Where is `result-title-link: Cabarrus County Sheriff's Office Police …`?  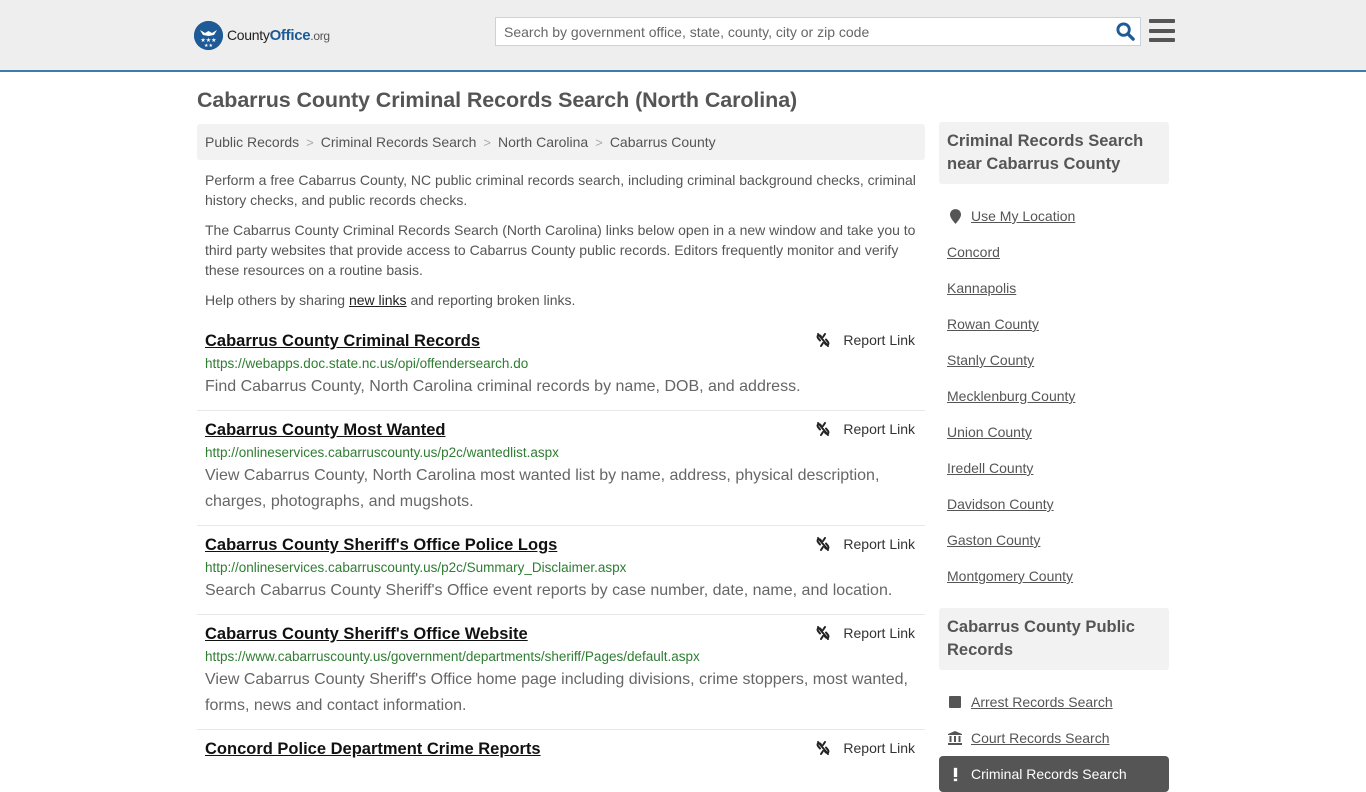
result-title-link: Cabarrus County Sheriff's Office Police … is located at coordinates (381, 545).